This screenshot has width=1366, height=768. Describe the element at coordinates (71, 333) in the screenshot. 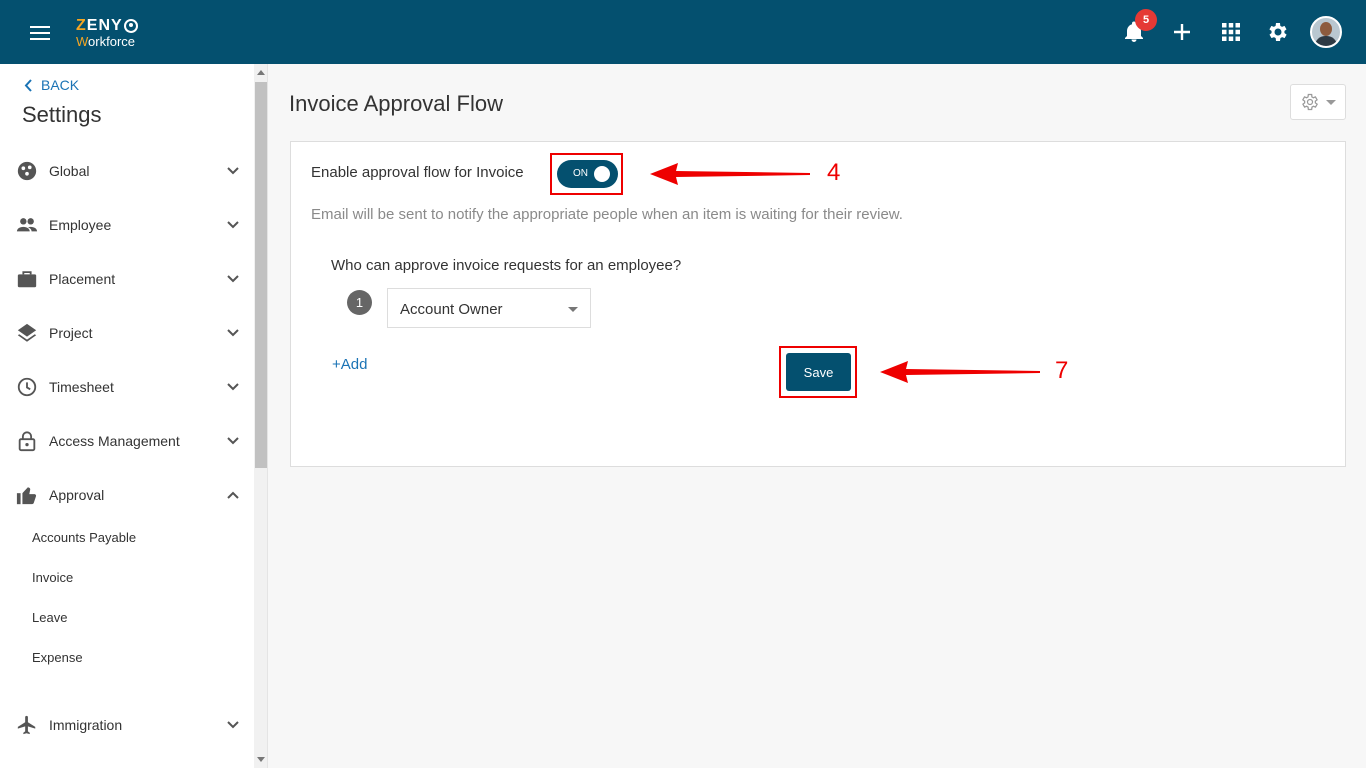

I see `sidebar-item-label: Project` at that location.